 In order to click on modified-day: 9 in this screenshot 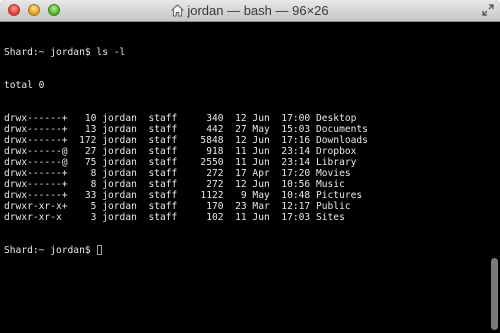, I will do `click(238, 195)`.